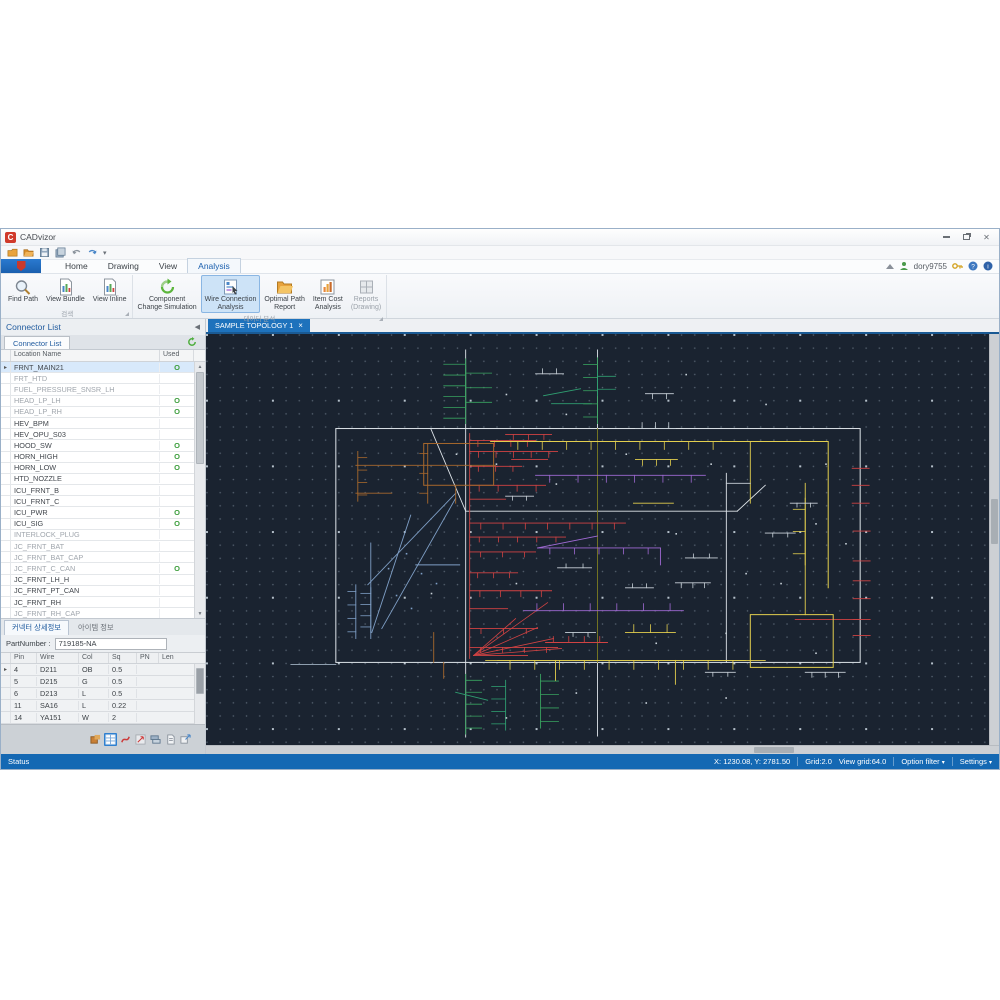 The image size is (1000, 1000). Describe the element at coordinates (23, 291) in the screenshot. I see `find-path-button: Find Path` at that location.